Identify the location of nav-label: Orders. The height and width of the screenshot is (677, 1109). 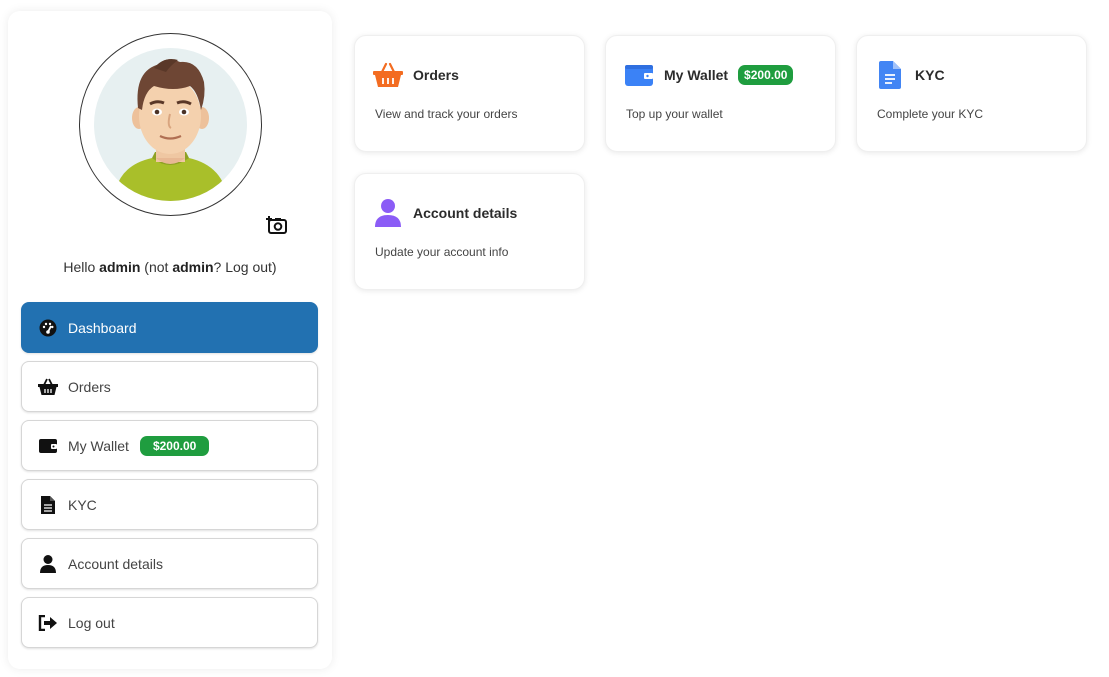
(89, 386).